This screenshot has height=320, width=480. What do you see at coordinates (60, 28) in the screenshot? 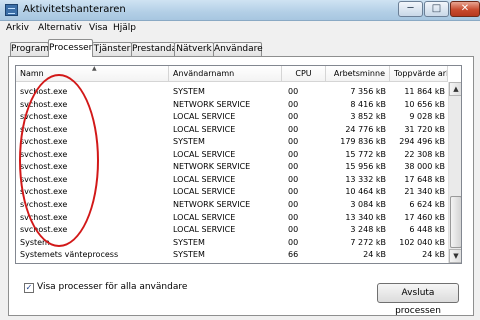
I see `menu-alternativ: Alternativ` at bounding box center [60, 28].